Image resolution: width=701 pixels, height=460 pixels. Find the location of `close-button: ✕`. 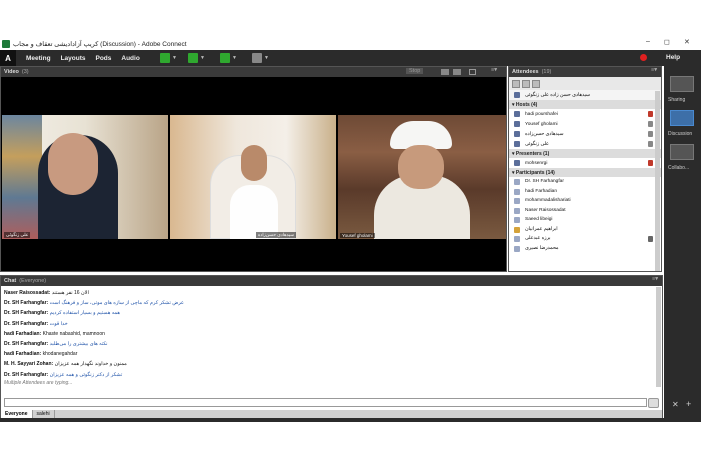

close-button: ✕ is located at coordinates (687, 42).